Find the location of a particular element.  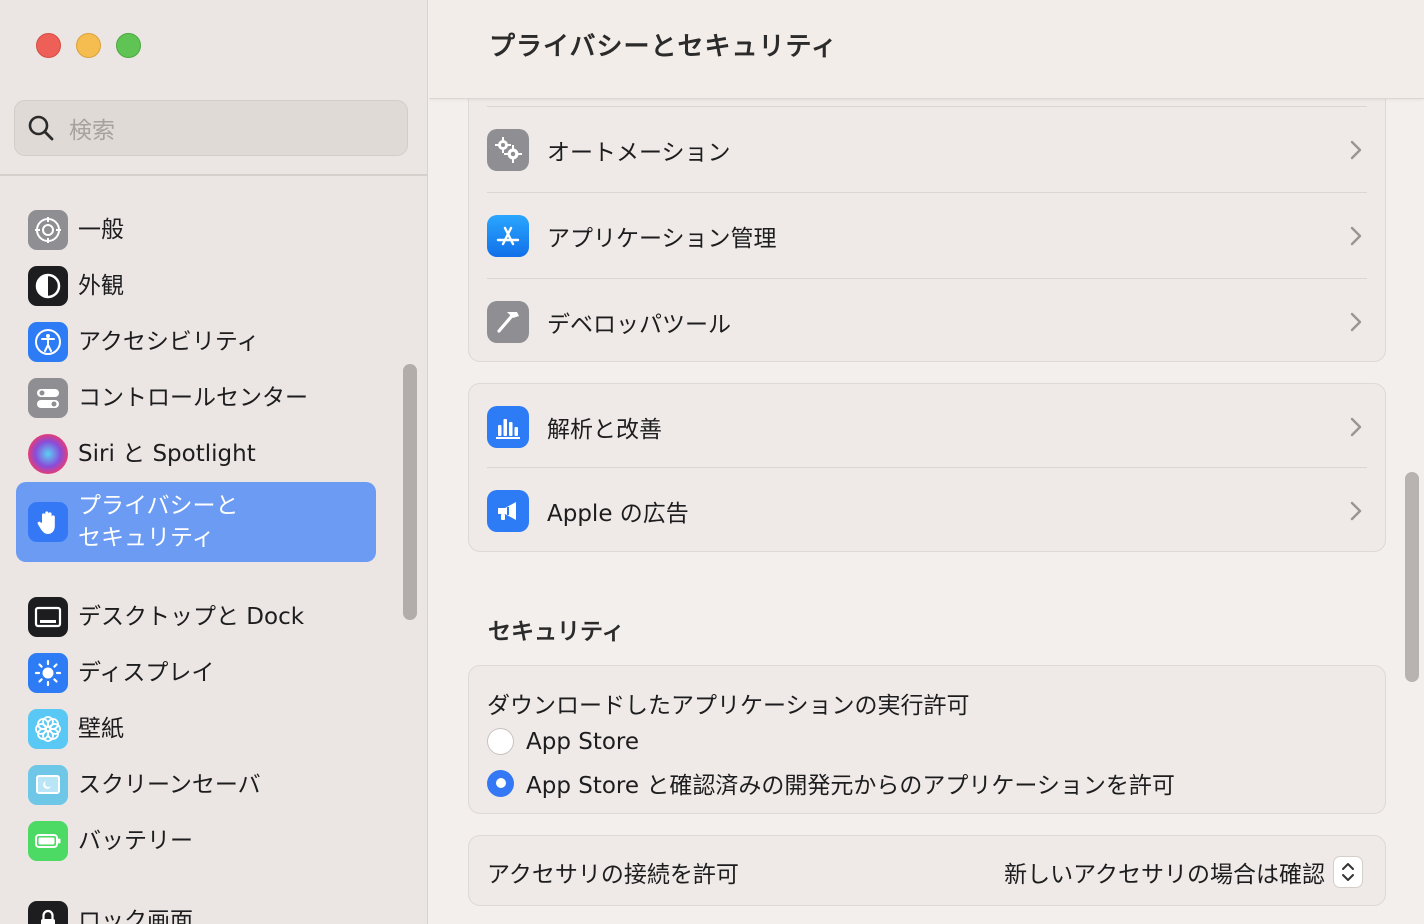

row-accessory-permission: アクセサリの接続を許可 新しいアクセサリの場合は確認 is located at coordinates (928, 871).